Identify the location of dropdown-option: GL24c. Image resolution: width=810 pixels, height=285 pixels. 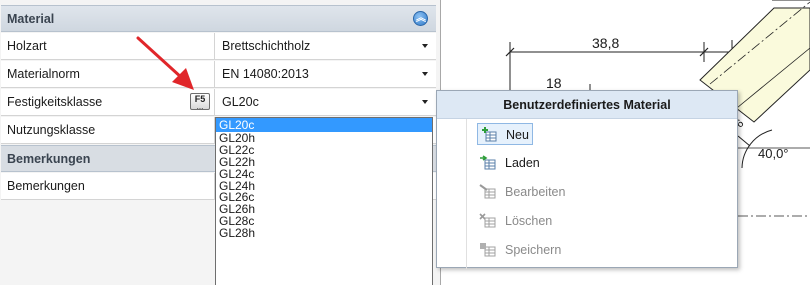
(324, 174).